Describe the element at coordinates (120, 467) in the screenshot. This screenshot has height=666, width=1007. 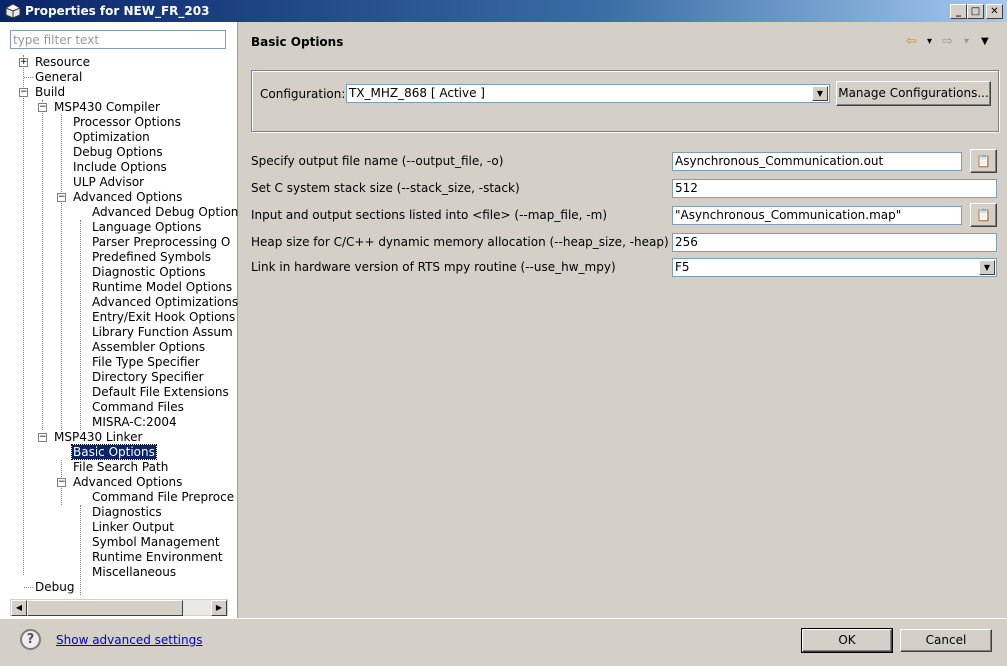
I see `tree-item-file-search-path: File Search Path` at that location.